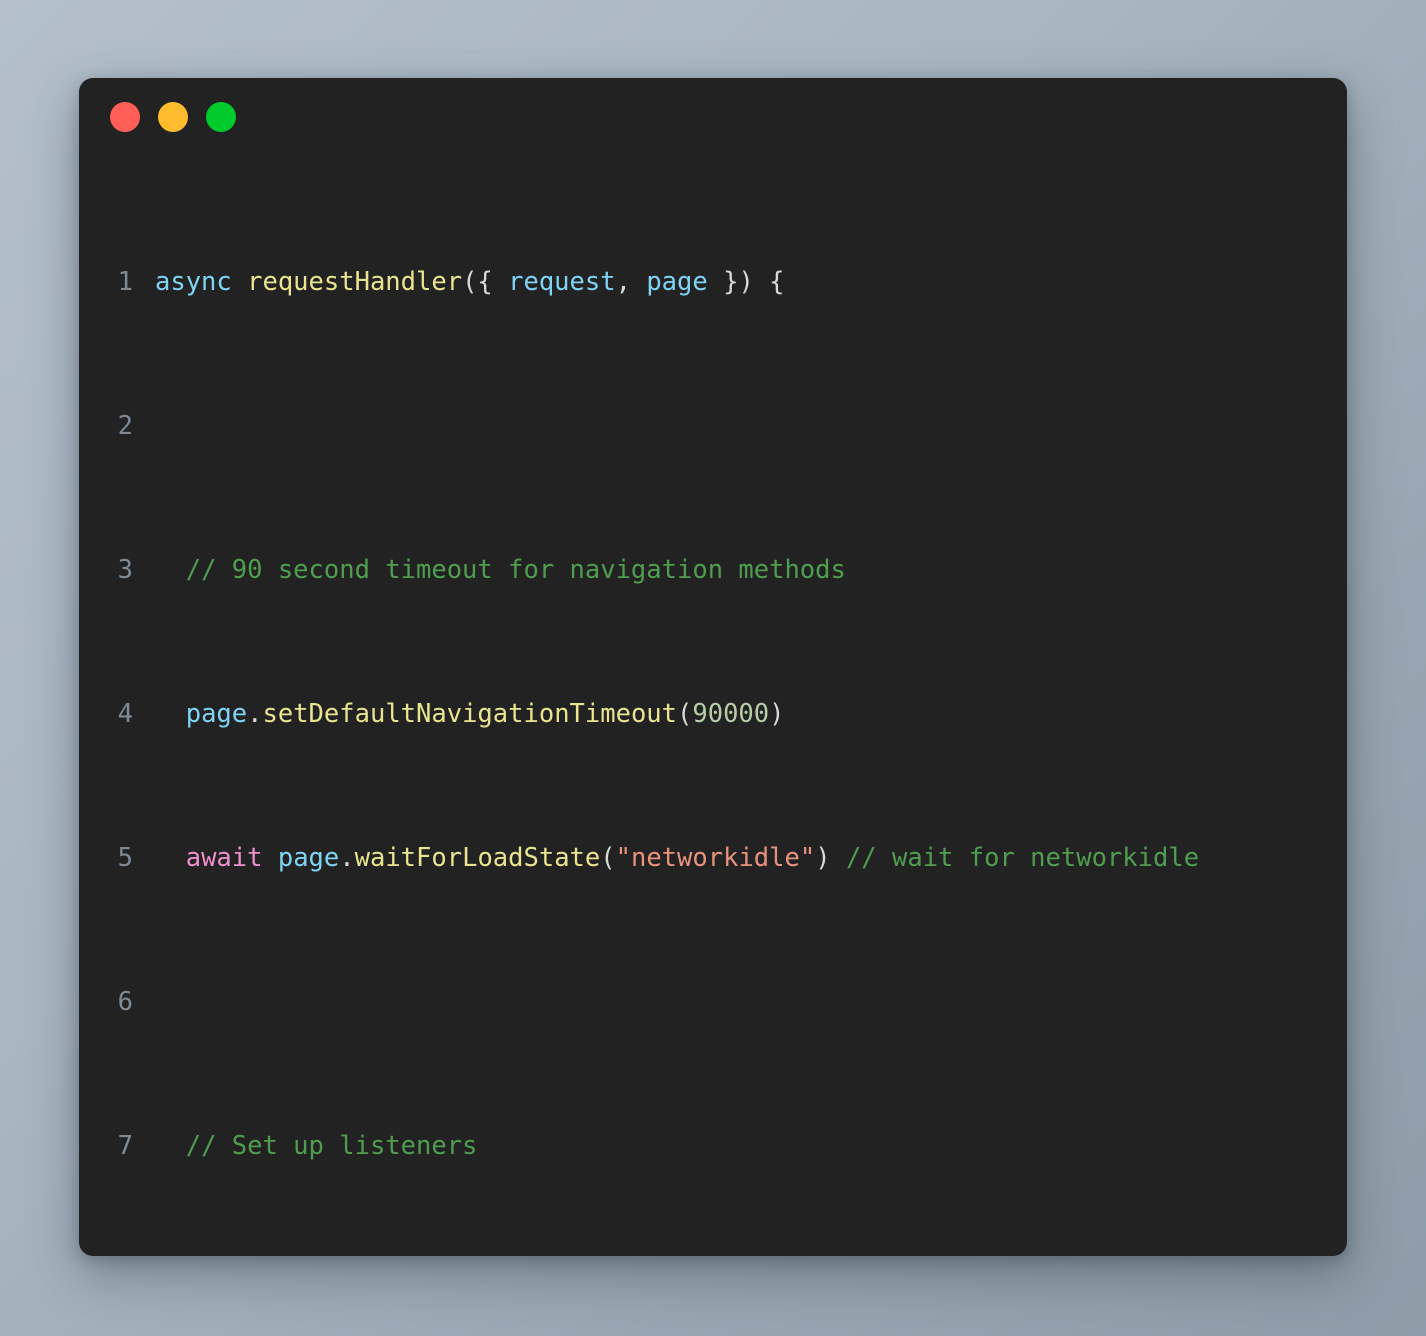 The width and height of the screenshot is (1426, 1336). I want to click on traffic-light-group, so click(173, 117).